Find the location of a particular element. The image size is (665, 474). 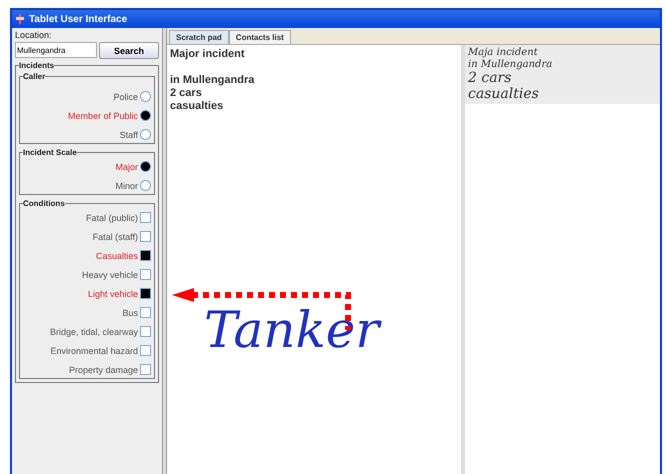

option-label: Police is located at coordinates (125, 97).